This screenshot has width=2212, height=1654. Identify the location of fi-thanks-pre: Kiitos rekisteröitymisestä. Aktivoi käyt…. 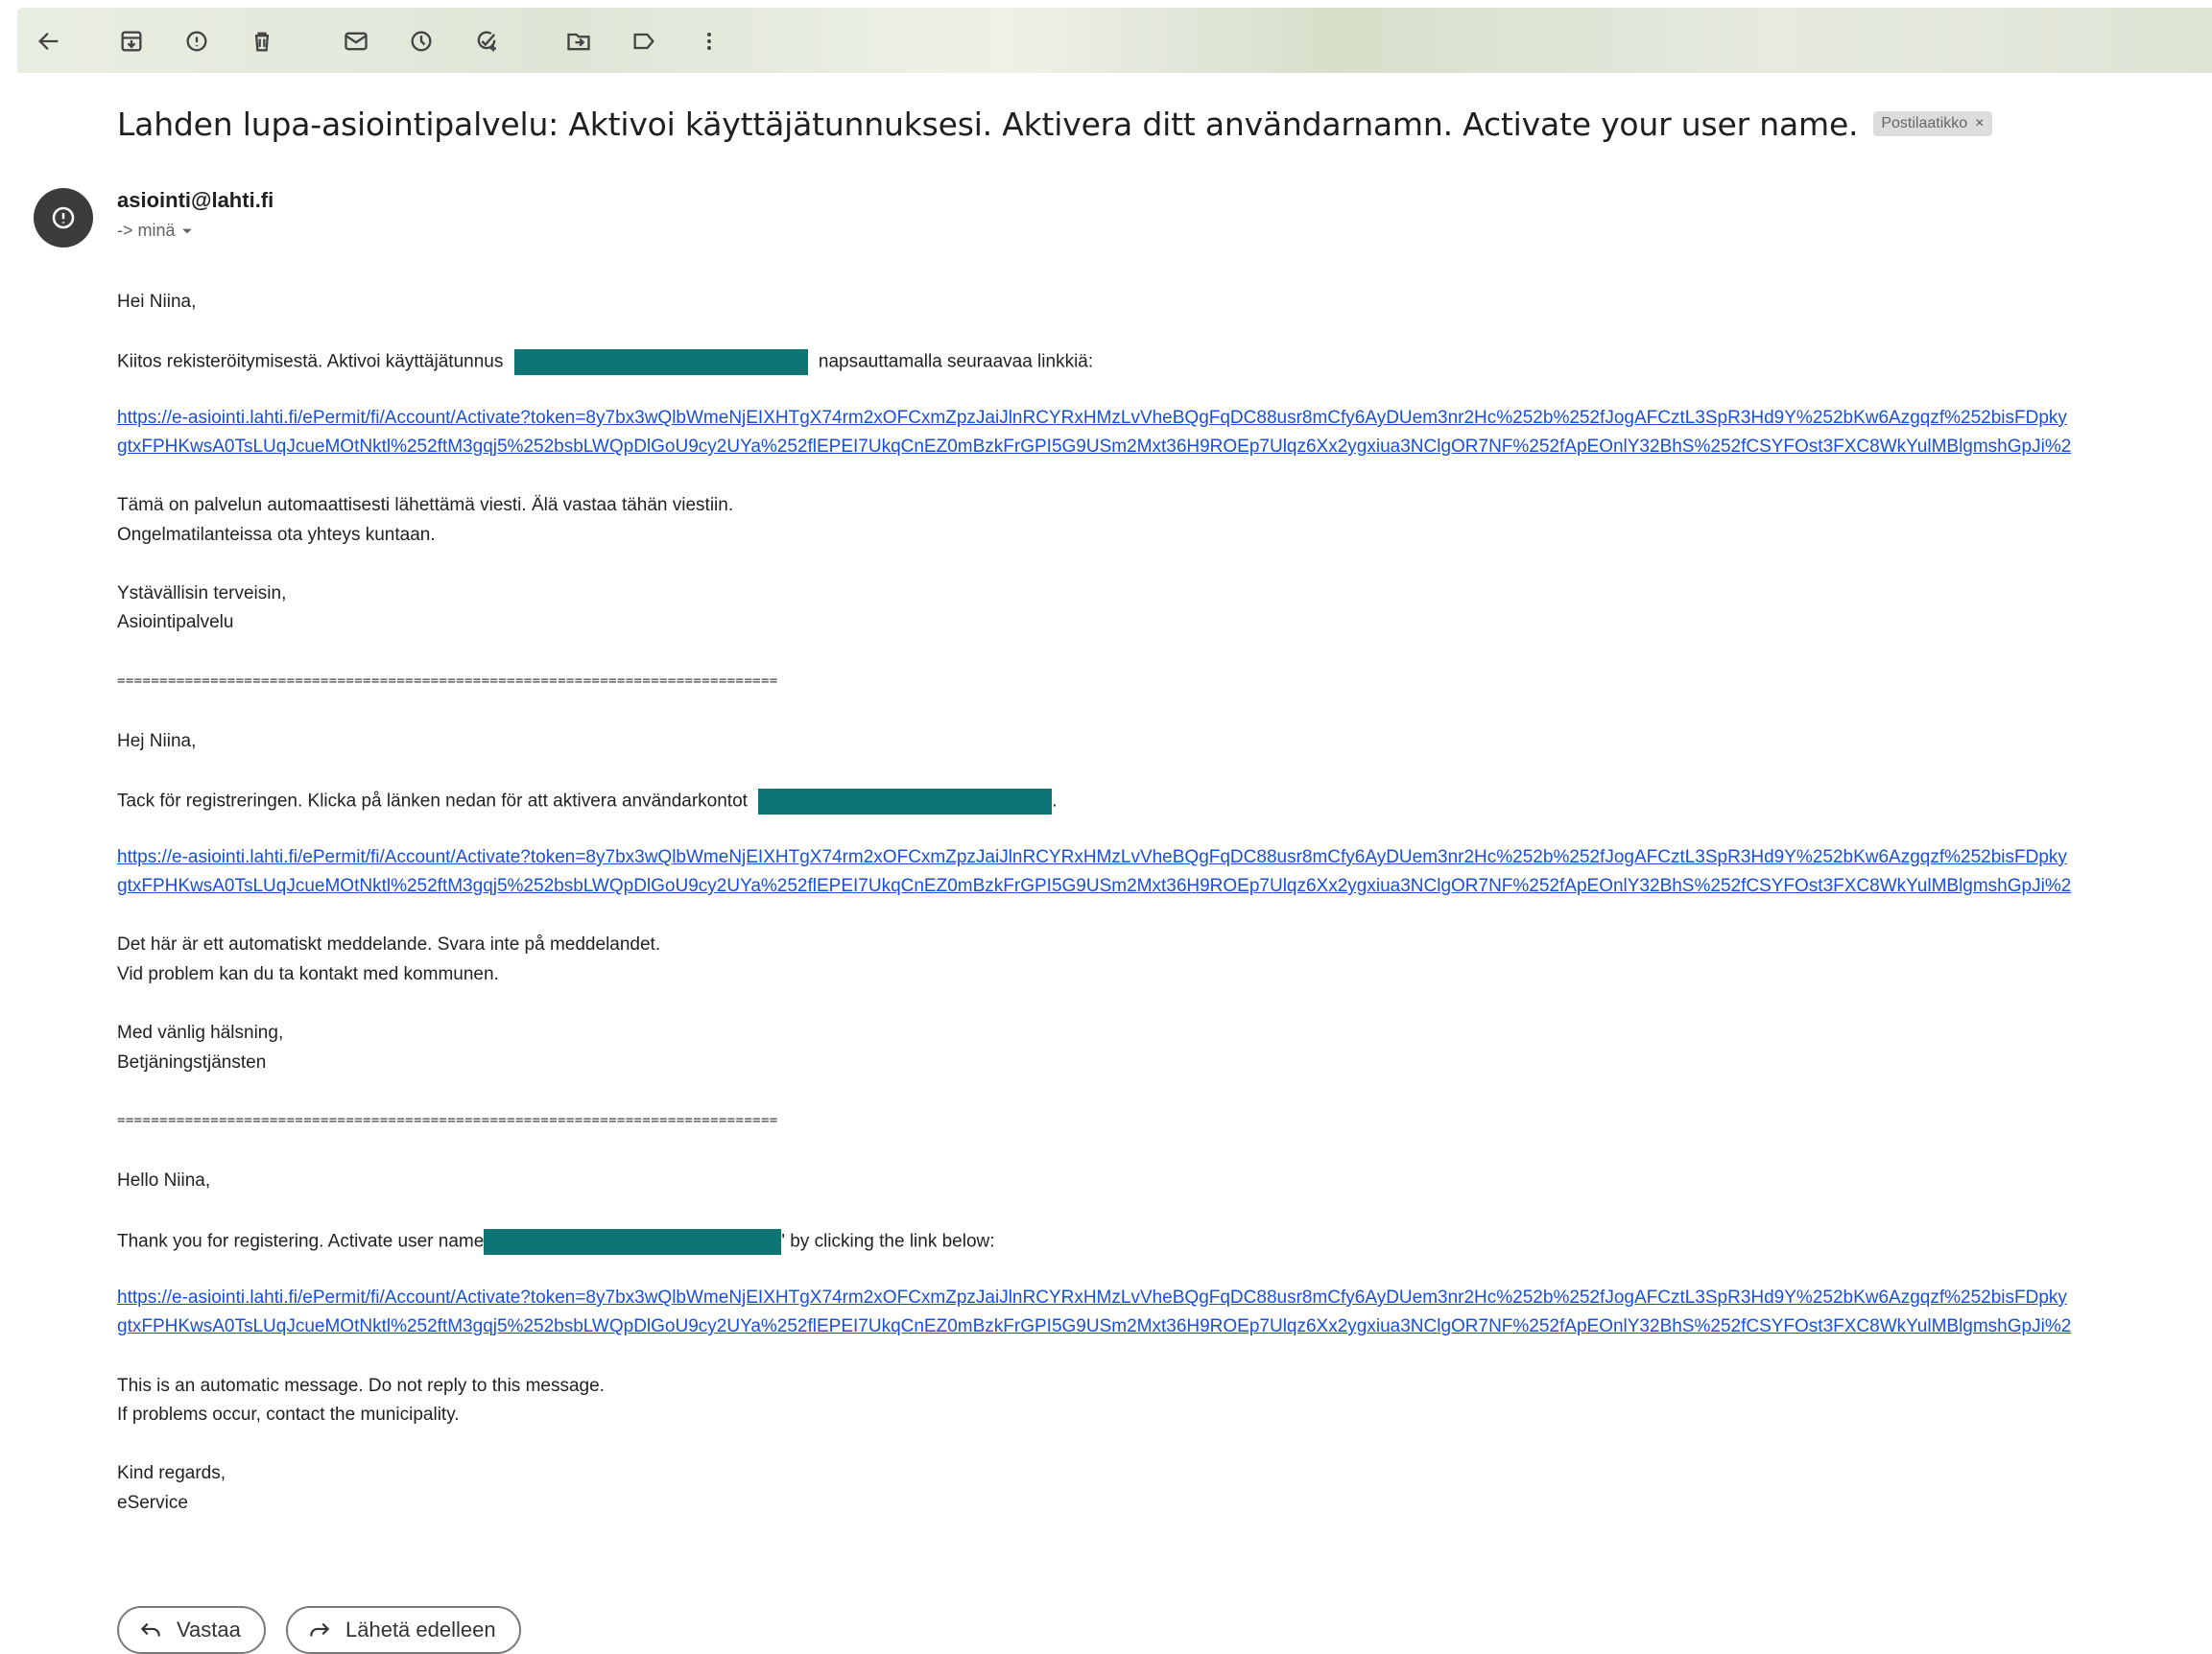
(310, 361).